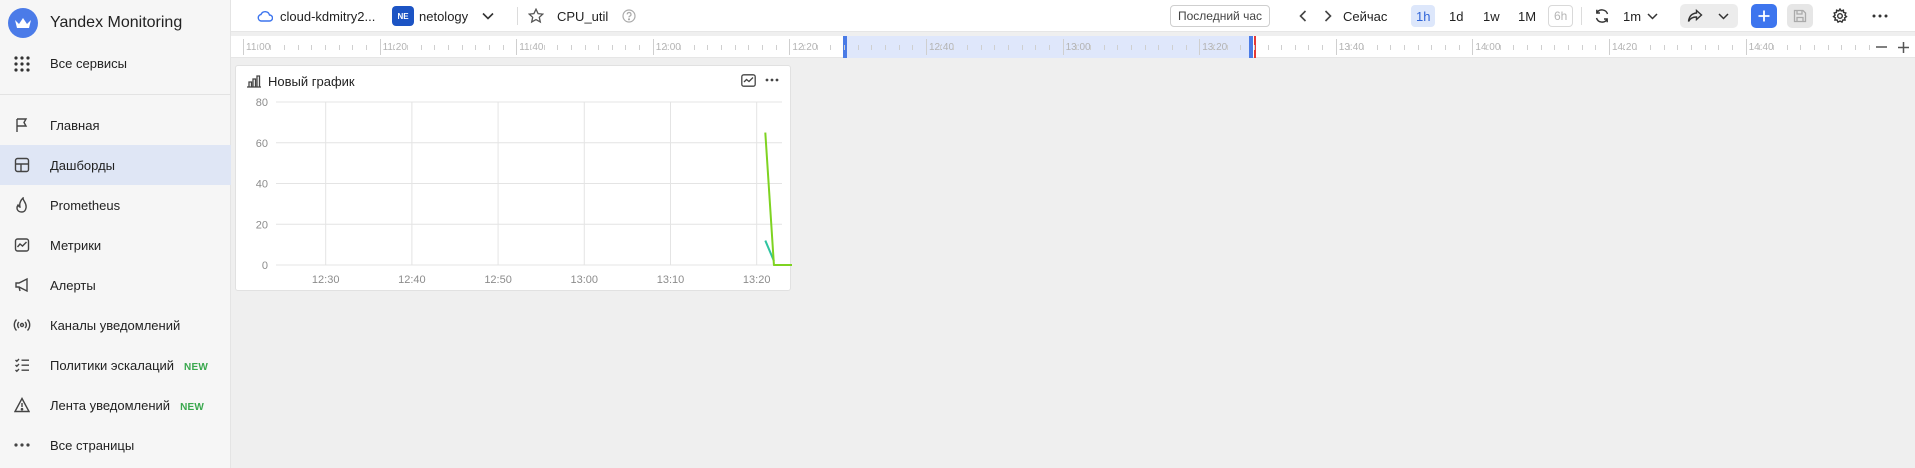  What do you see at coordinates (115, 205) in the screenshot?
I see `sidebar-item-prometheus: Prometheus` at bounding box center [115, 205].